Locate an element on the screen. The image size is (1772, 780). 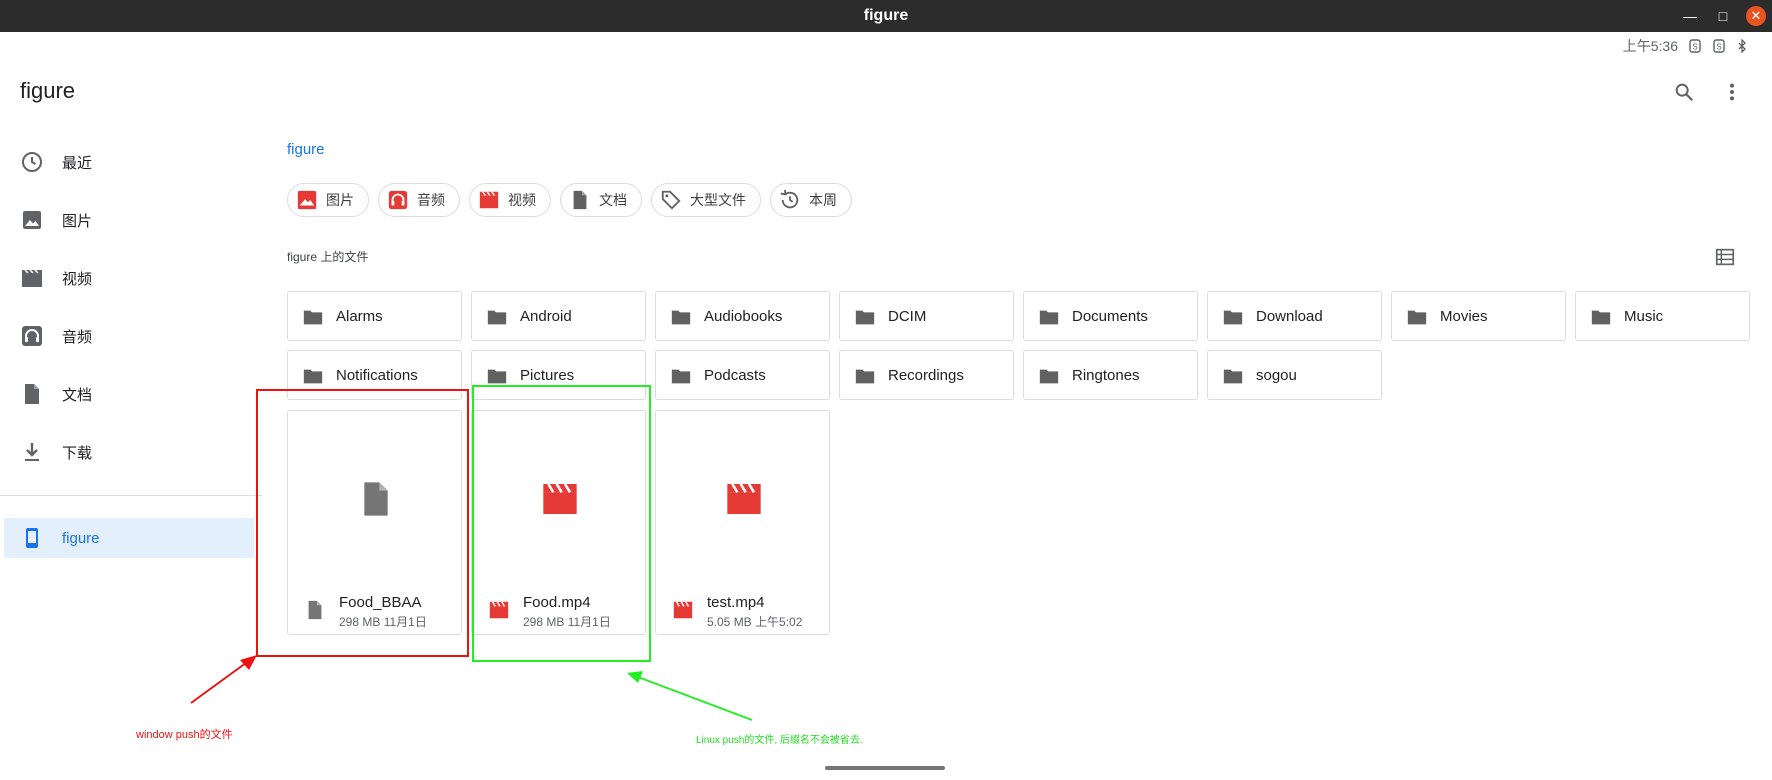
sidebar-item-audio: 音频 is located at coordinates (127, 336).